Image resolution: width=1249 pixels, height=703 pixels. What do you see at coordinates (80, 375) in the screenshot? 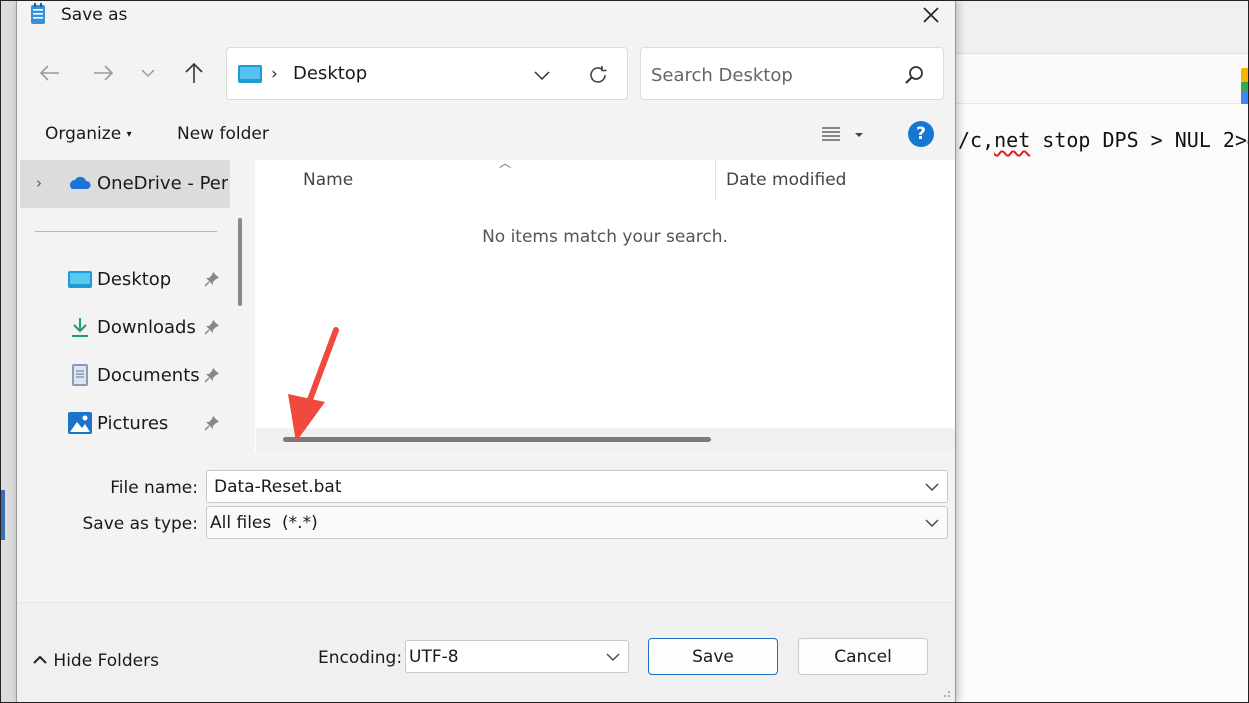
I see `documents-icon` at bounding box center [80, 375].